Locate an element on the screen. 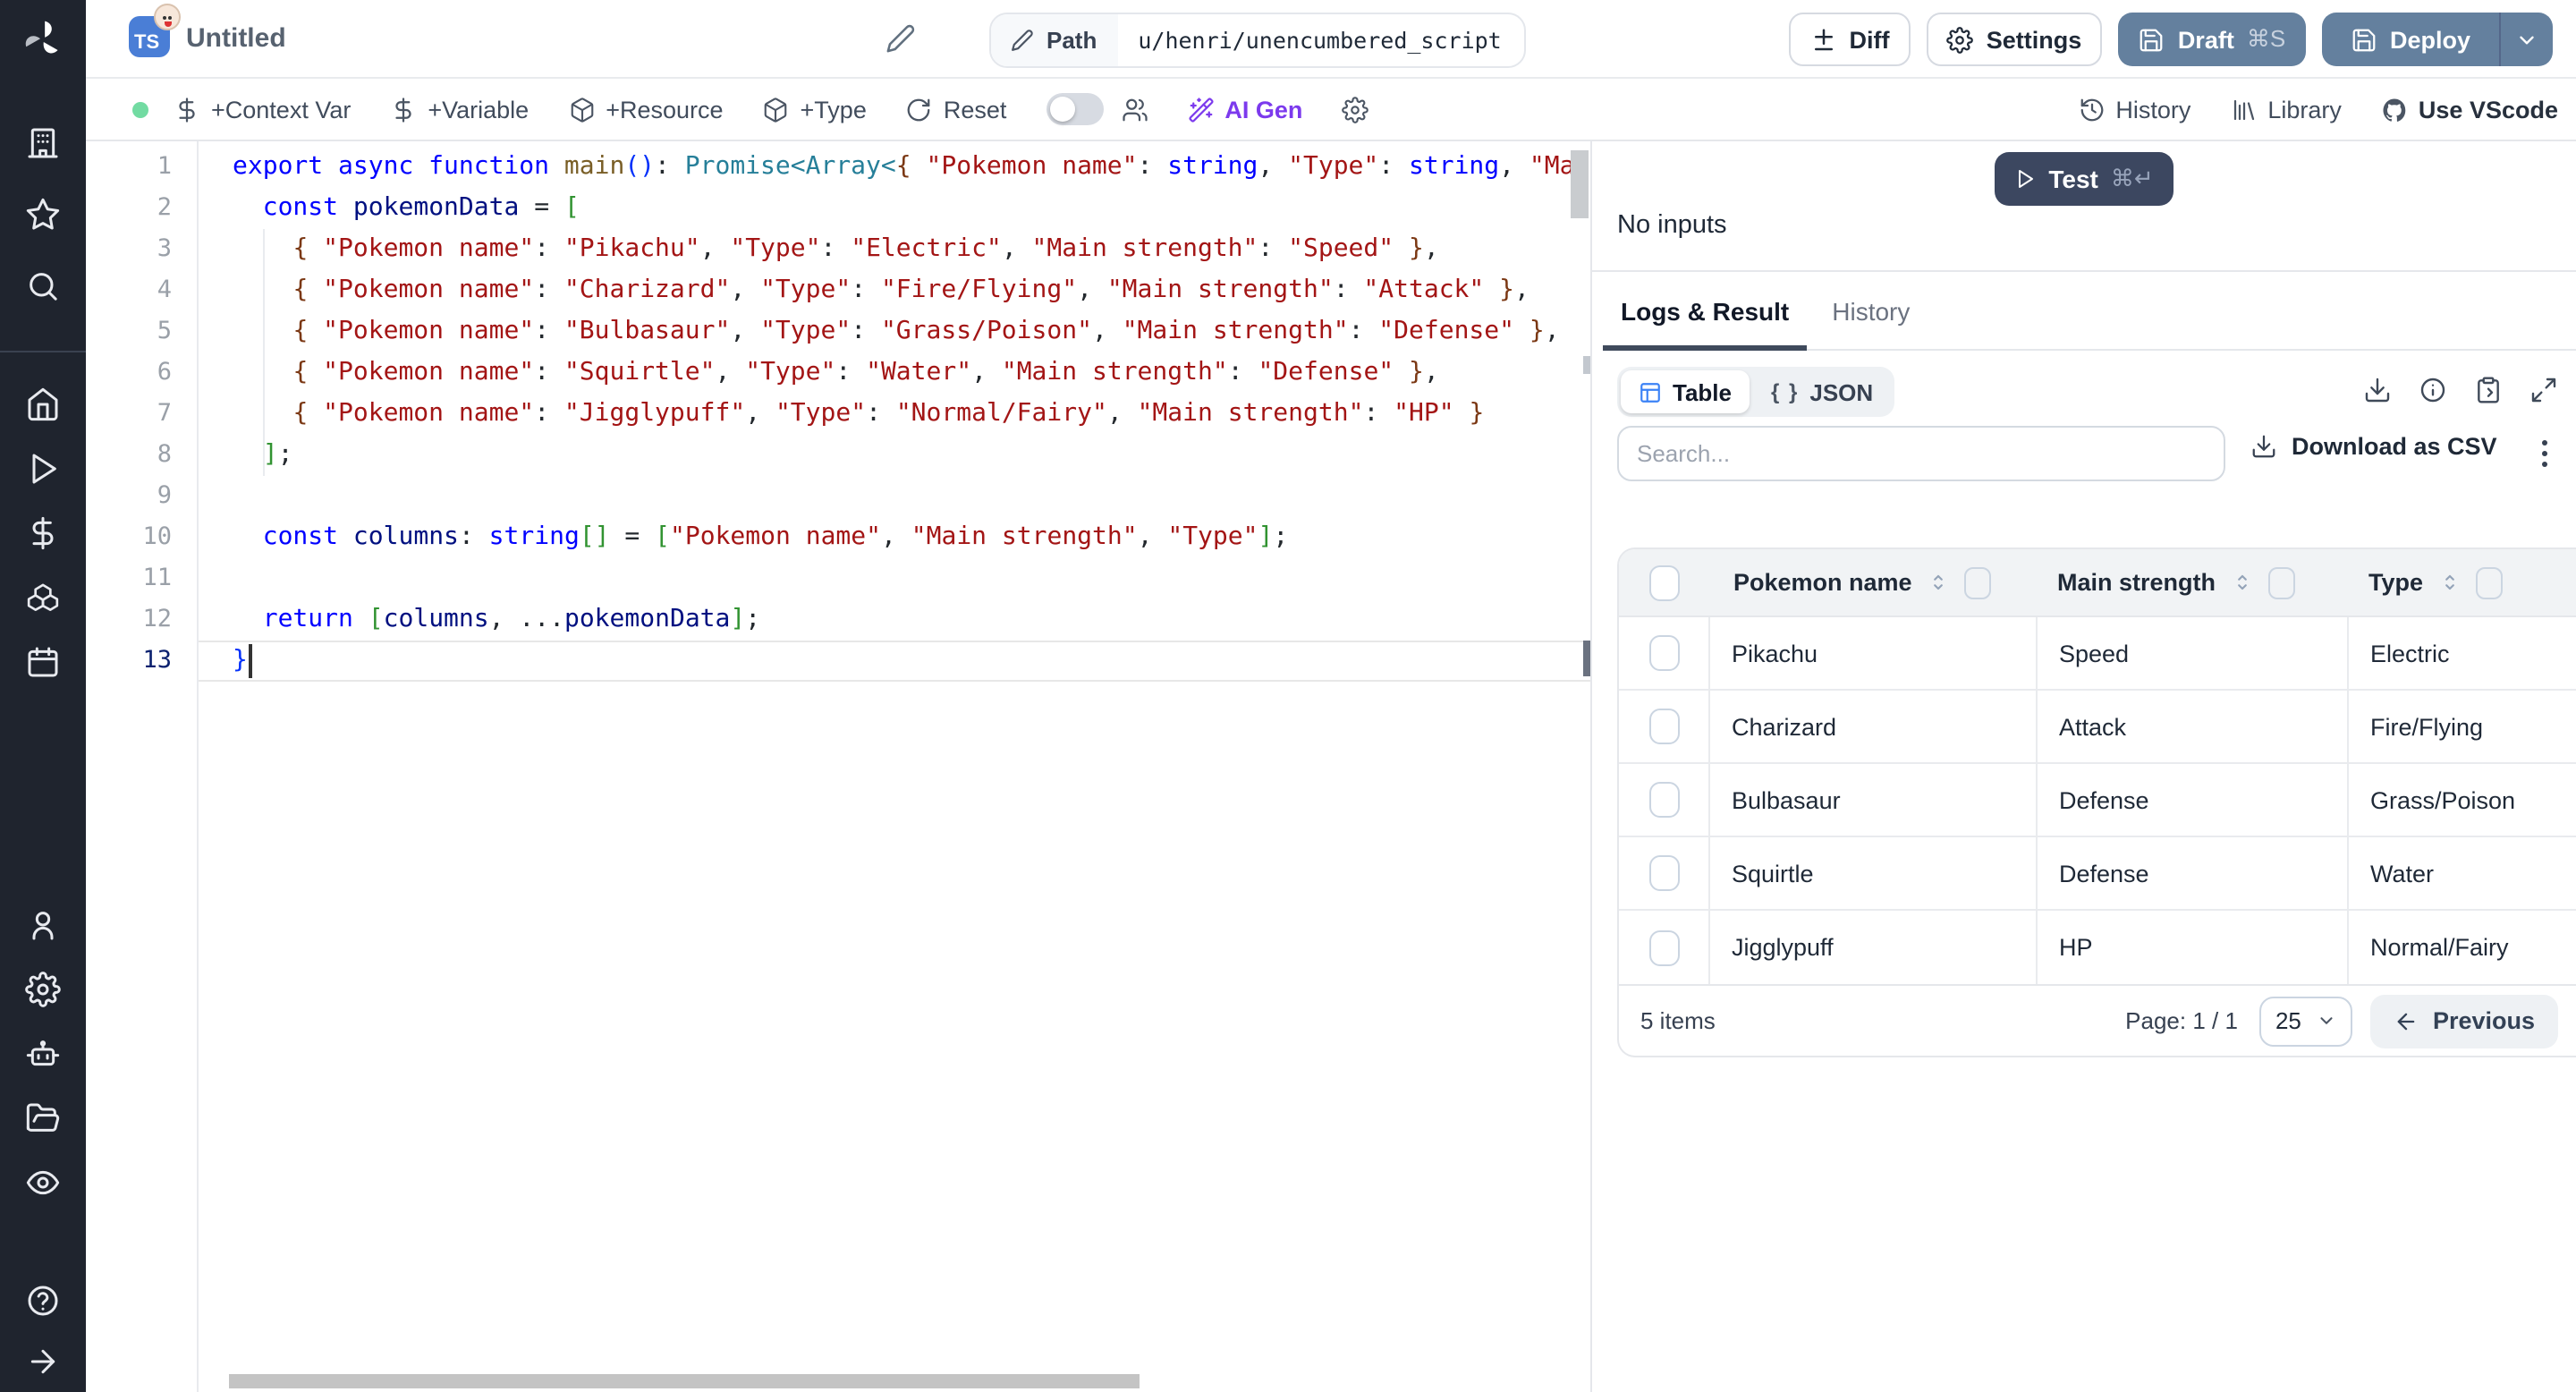  arrow-left-icon is located at coordinates (2406, 1021).